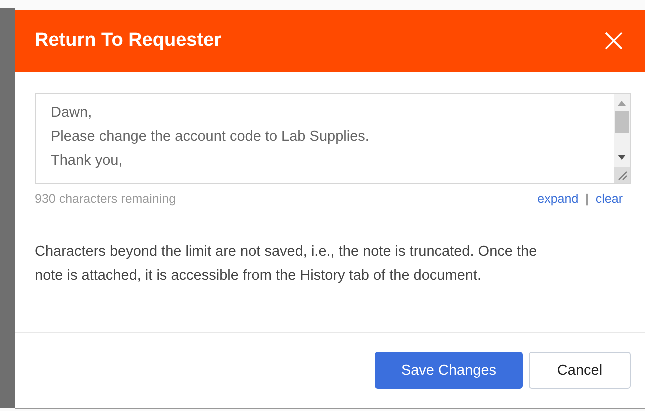  What do you see at coordinates (210, 137) in the screenshot?
I see `note-text-line: Please change the account code to Lab Supplies.` at bounding box center [210, 137].